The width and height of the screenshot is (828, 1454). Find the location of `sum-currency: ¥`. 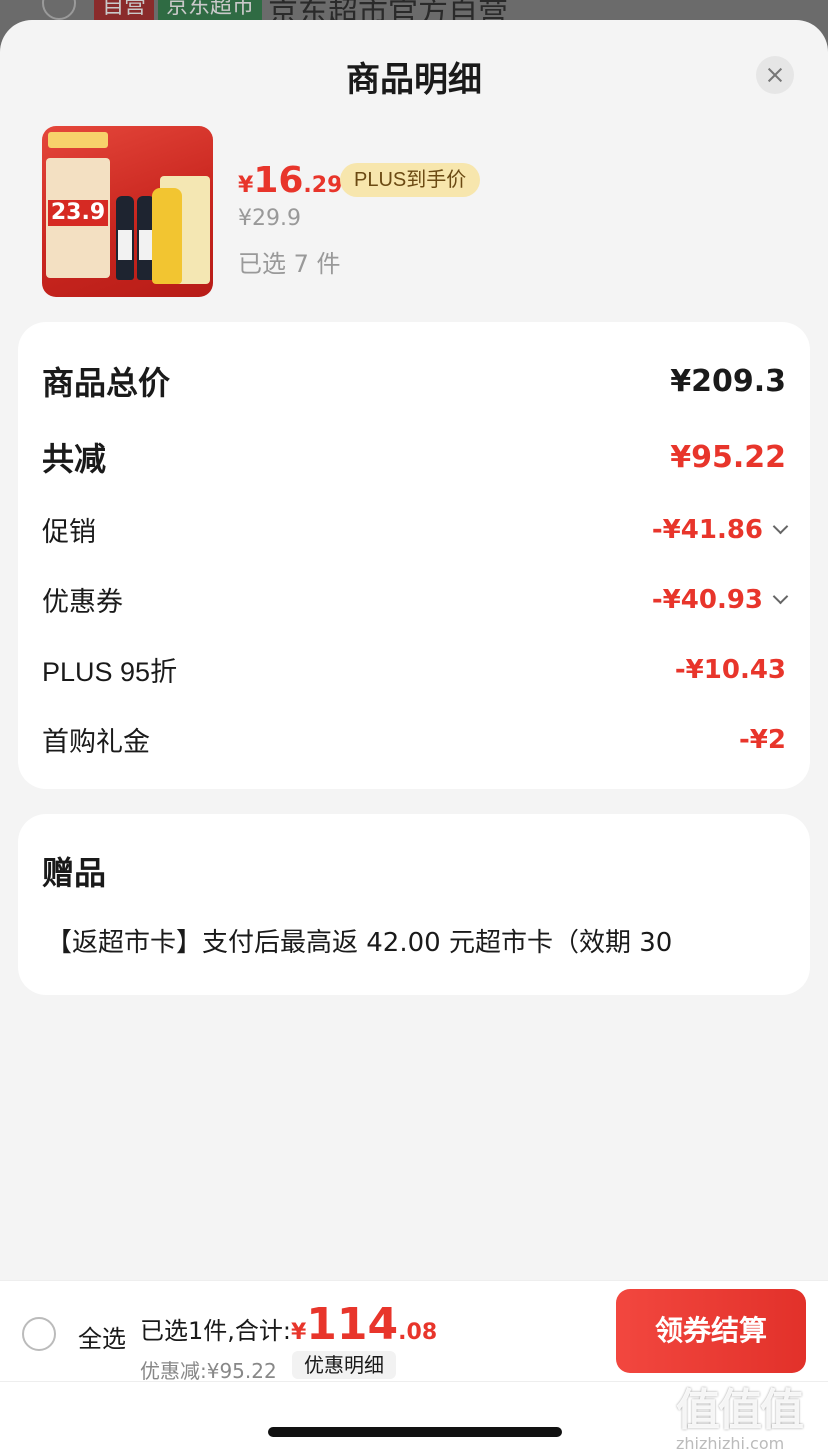

sum-currency: ¥ is located at coordinates (298, 1332).